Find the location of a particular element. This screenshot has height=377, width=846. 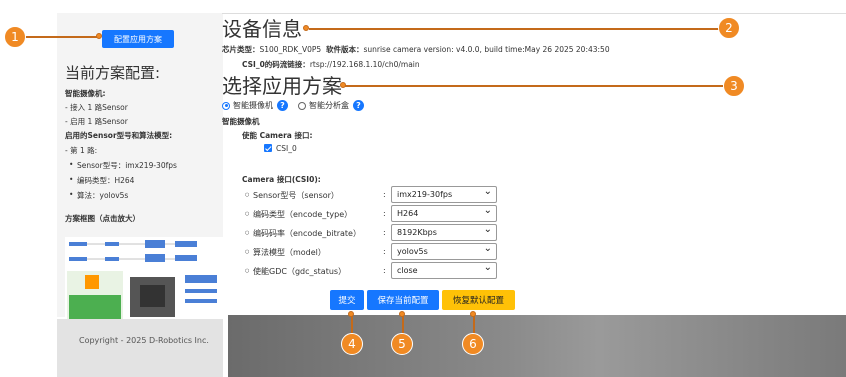

callout-badge: 2 is located at coordinates (729, 28).